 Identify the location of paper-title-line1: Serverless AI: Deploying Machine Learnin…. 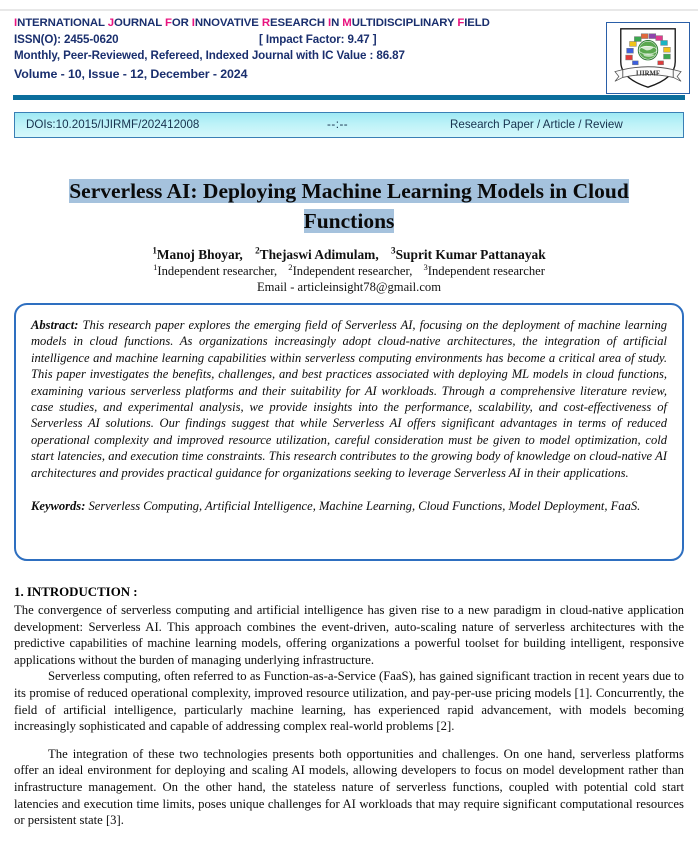
(349, 191).